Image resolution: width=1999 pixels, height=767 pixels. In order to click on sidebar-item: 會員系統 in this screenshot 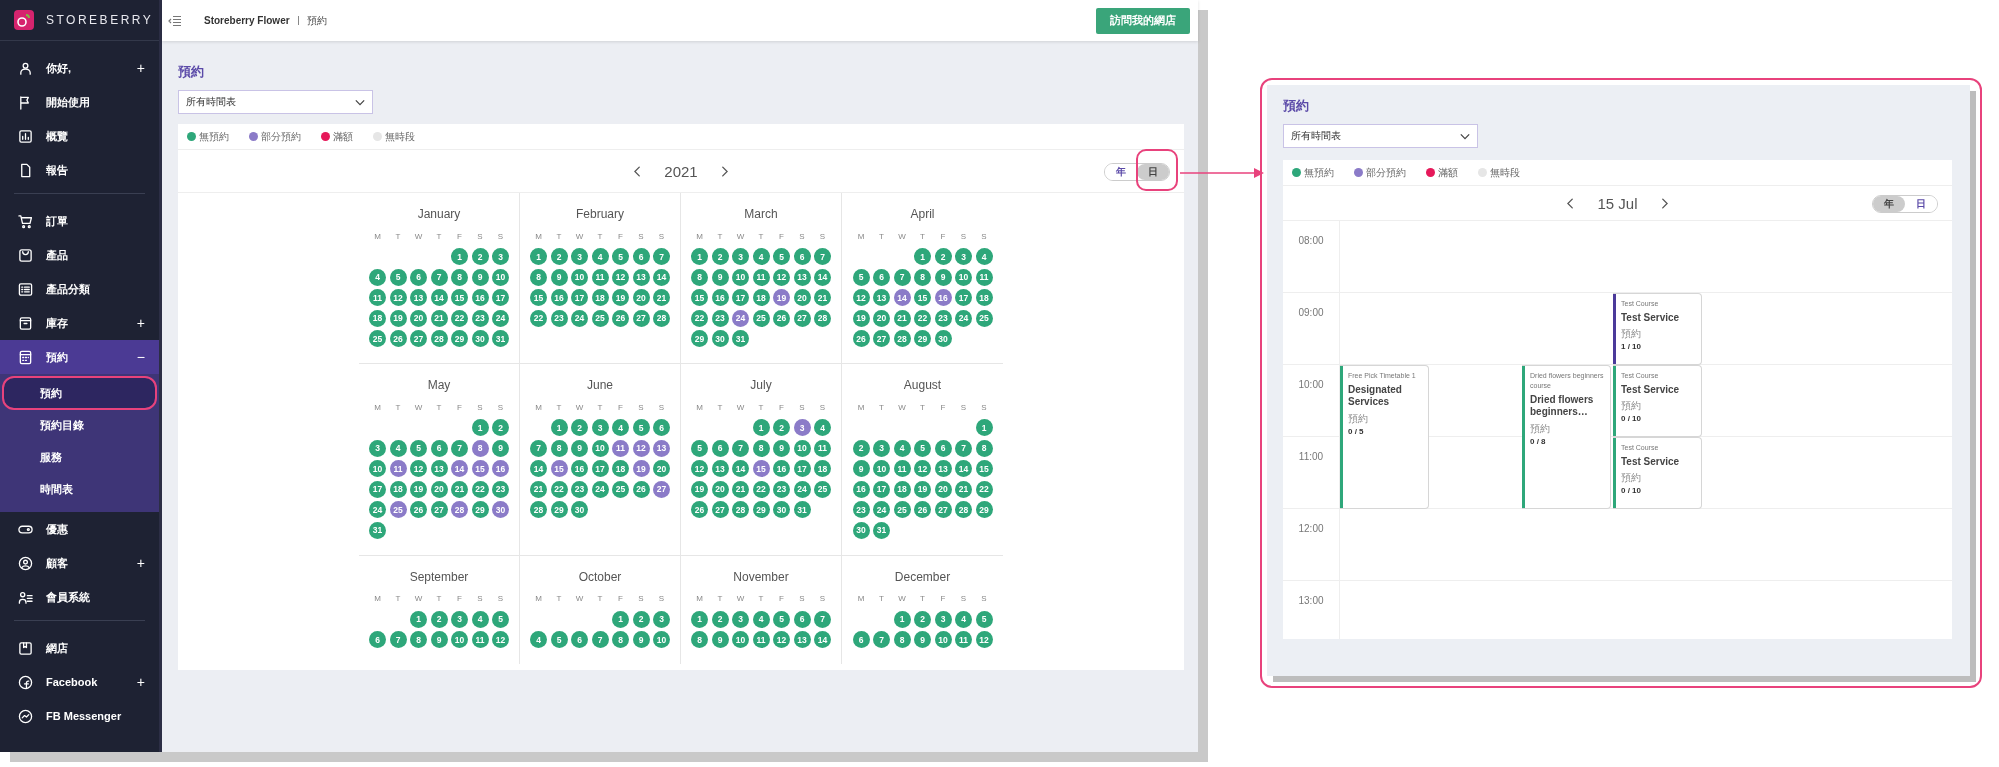, I will do `click(79, 597)`.